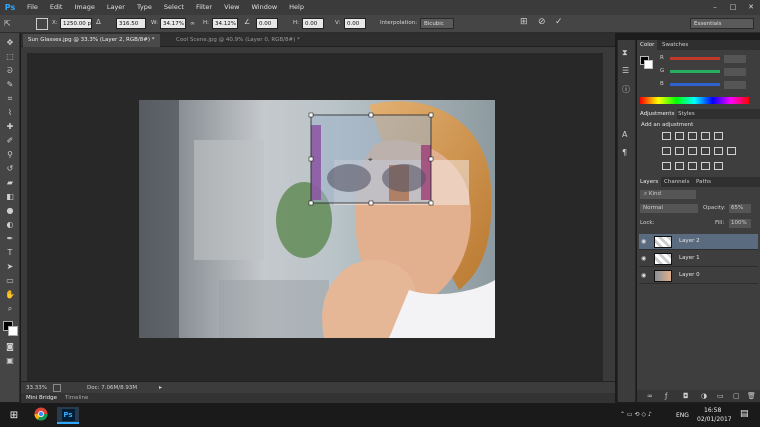  What do you see at coordinates (13, 331) in the screenshot?
I see `background-color-swatch` at bounding box center [13, 331].